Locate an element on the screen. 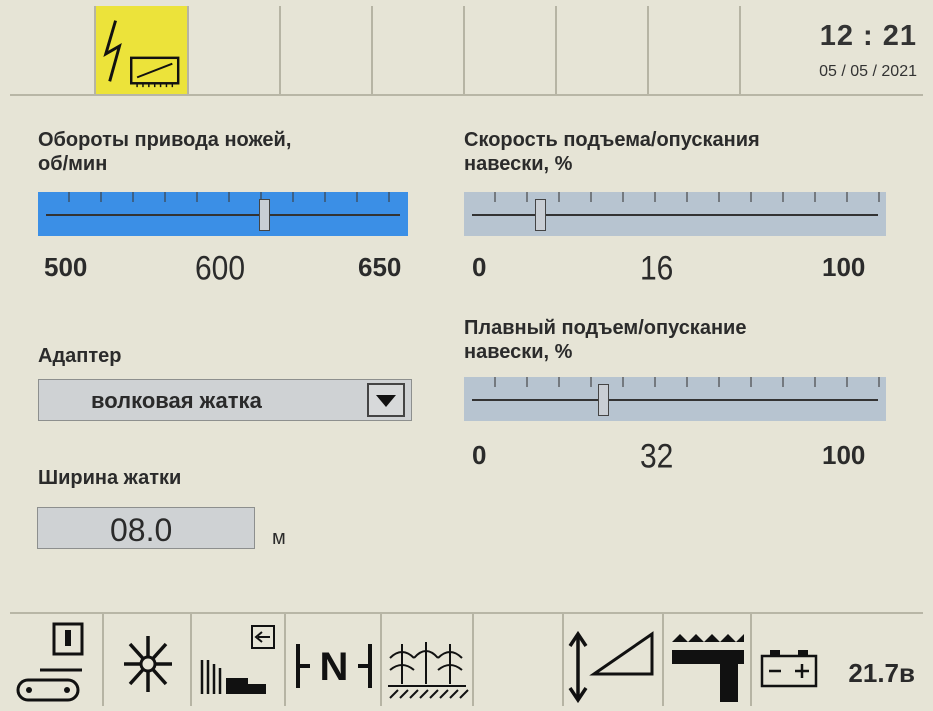 The height and width of the screenshot is (711, 933). tab-conveyor is located at coordinates (57, 660).